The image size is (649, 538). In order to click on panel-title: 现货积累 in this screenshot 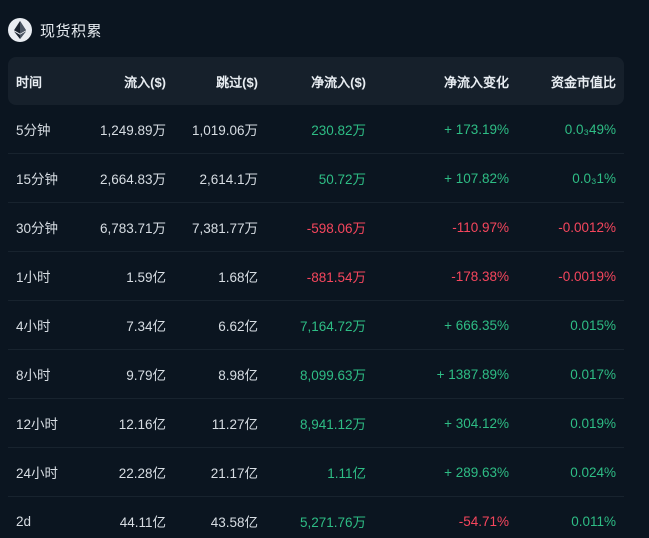, I will do `click(71, 31)`.